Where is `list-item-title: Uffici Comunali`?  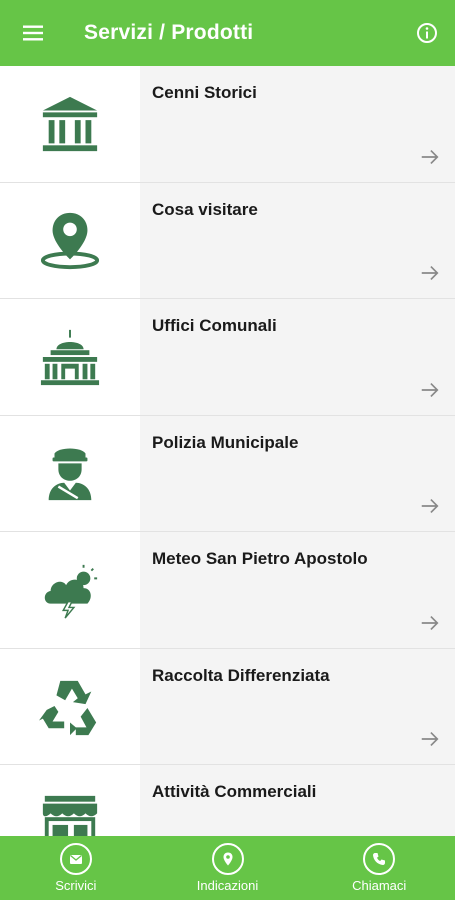 list-item-title: Uffici Comunali is located at coordinates (214, 325).